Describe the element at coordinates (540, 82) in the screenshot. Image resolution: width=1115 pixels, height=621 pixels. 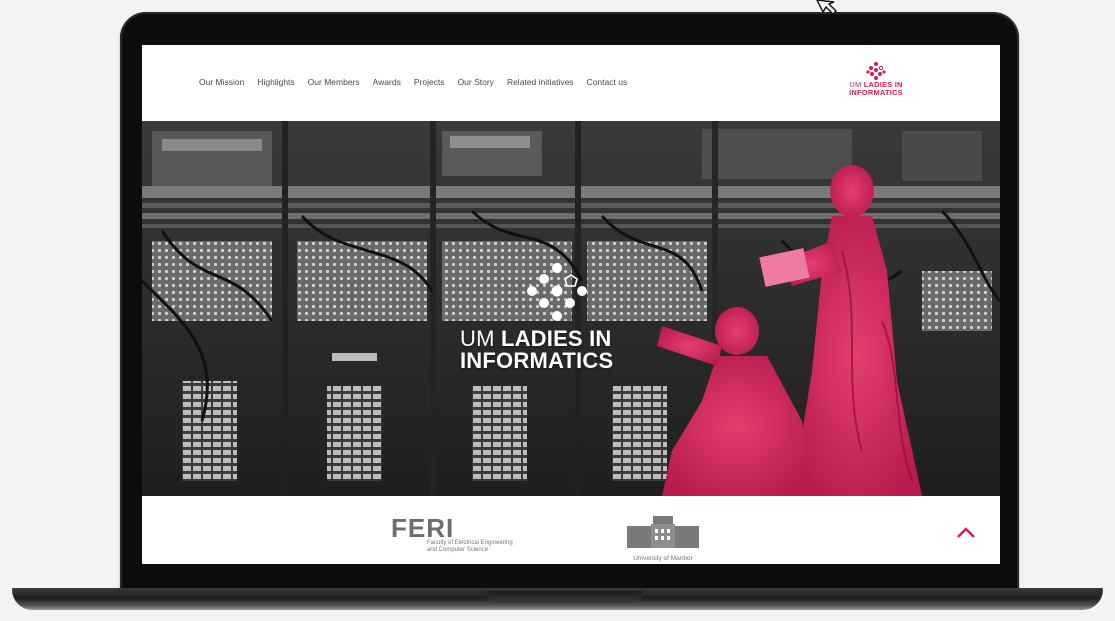
I see `nav-link-related-initiatives: Related initiatives` at that location.